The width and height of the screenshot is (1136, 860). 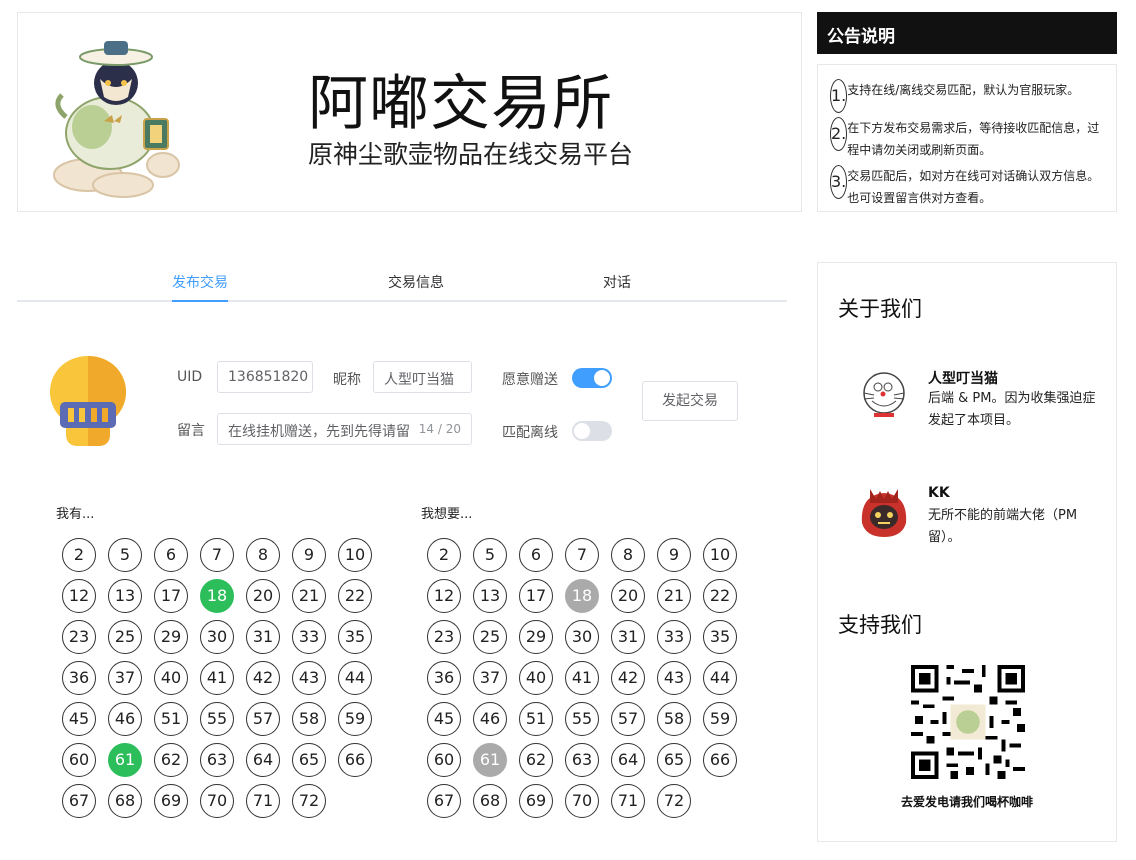 What do you see at coordinates (490, 637) in the screenshot?
I see `want-number-chip: 25` at bounding box center [490, 637].